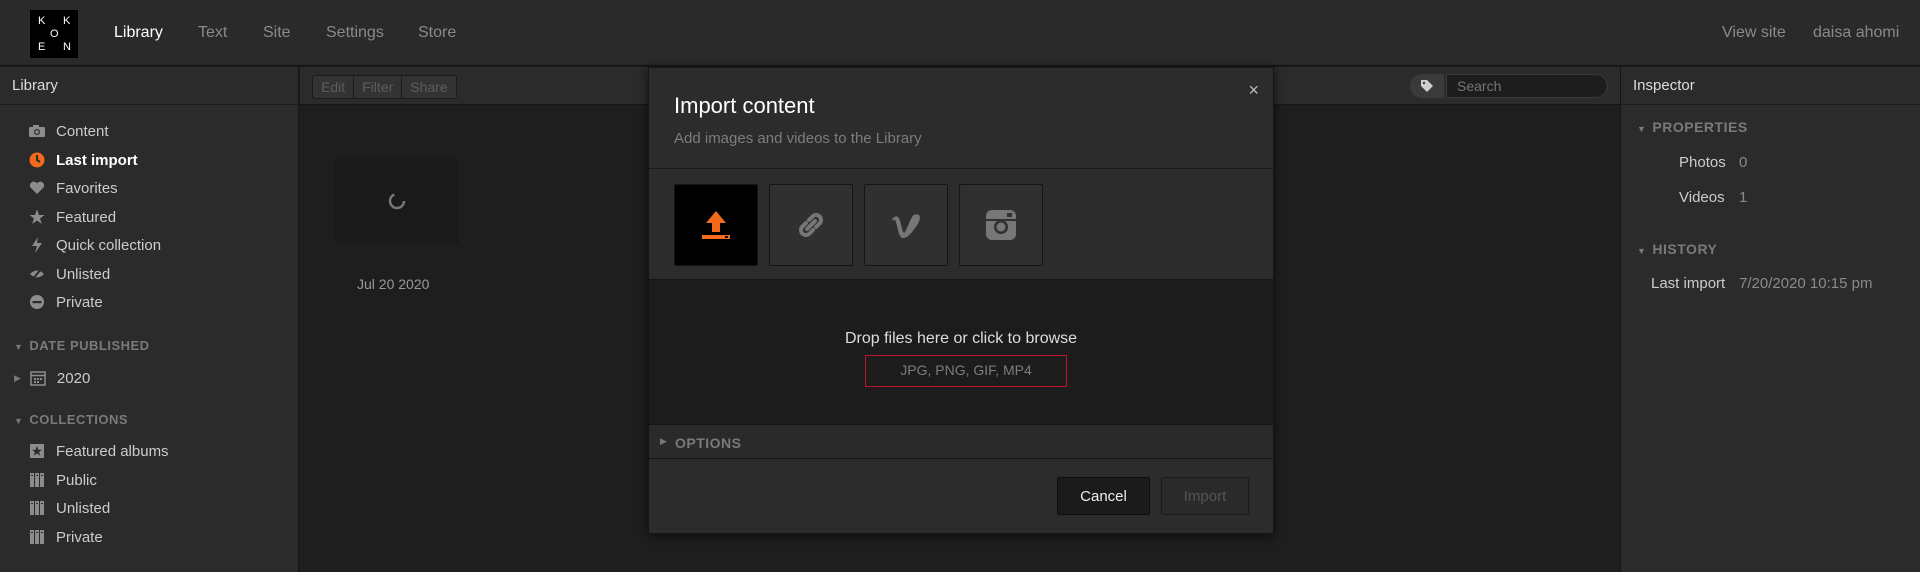 This screenshot has height=572, width=1920. What do you see at coordinates (437, 33) in the screenshot?
I see `nav-store: Store` at bounding box center [437, 33].